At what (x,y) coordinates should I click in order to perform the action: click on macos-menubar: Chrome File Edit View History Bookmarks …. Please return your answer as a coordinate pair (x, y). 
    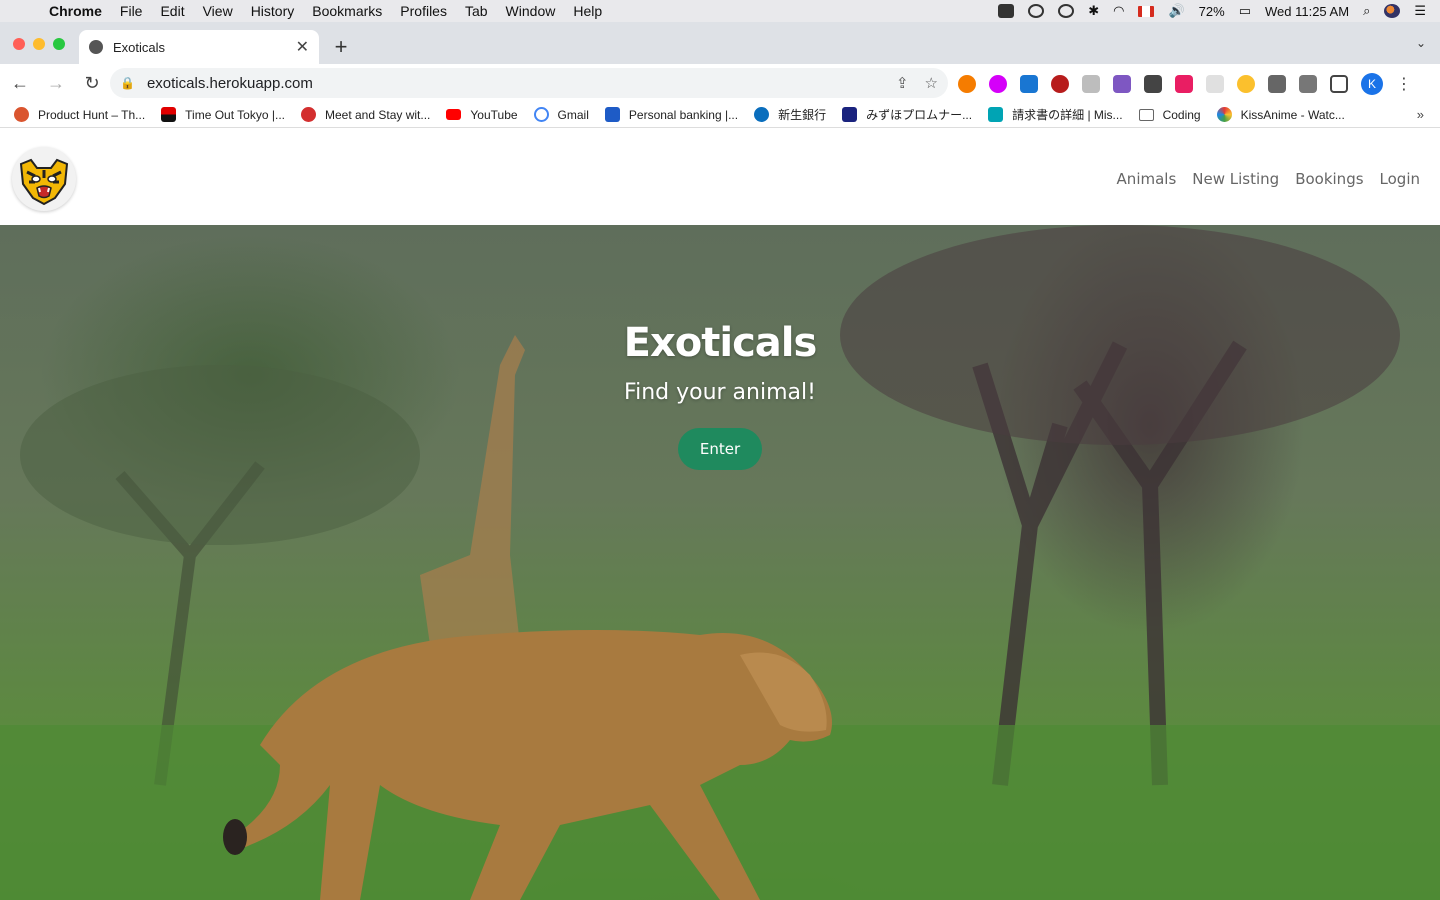
    Looking at the image, I should click on (720, 11).